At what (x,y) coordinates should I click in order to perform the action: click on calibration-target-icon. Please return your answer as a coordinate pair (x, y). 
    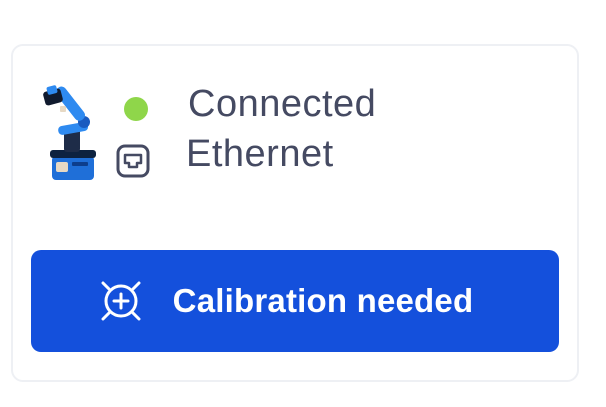
    Looking at the image, I should click on (121, 301).